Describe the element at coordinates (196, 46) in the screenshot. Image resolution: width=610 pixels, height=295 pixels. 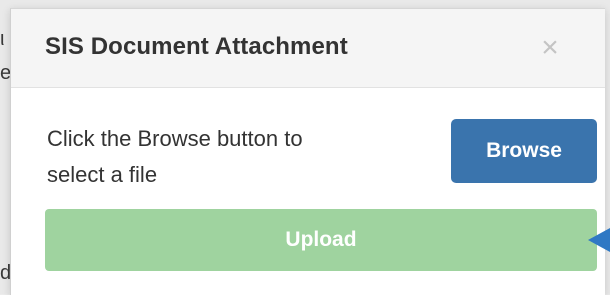
I see `modal-title: SIS Document Attachment` at that location.